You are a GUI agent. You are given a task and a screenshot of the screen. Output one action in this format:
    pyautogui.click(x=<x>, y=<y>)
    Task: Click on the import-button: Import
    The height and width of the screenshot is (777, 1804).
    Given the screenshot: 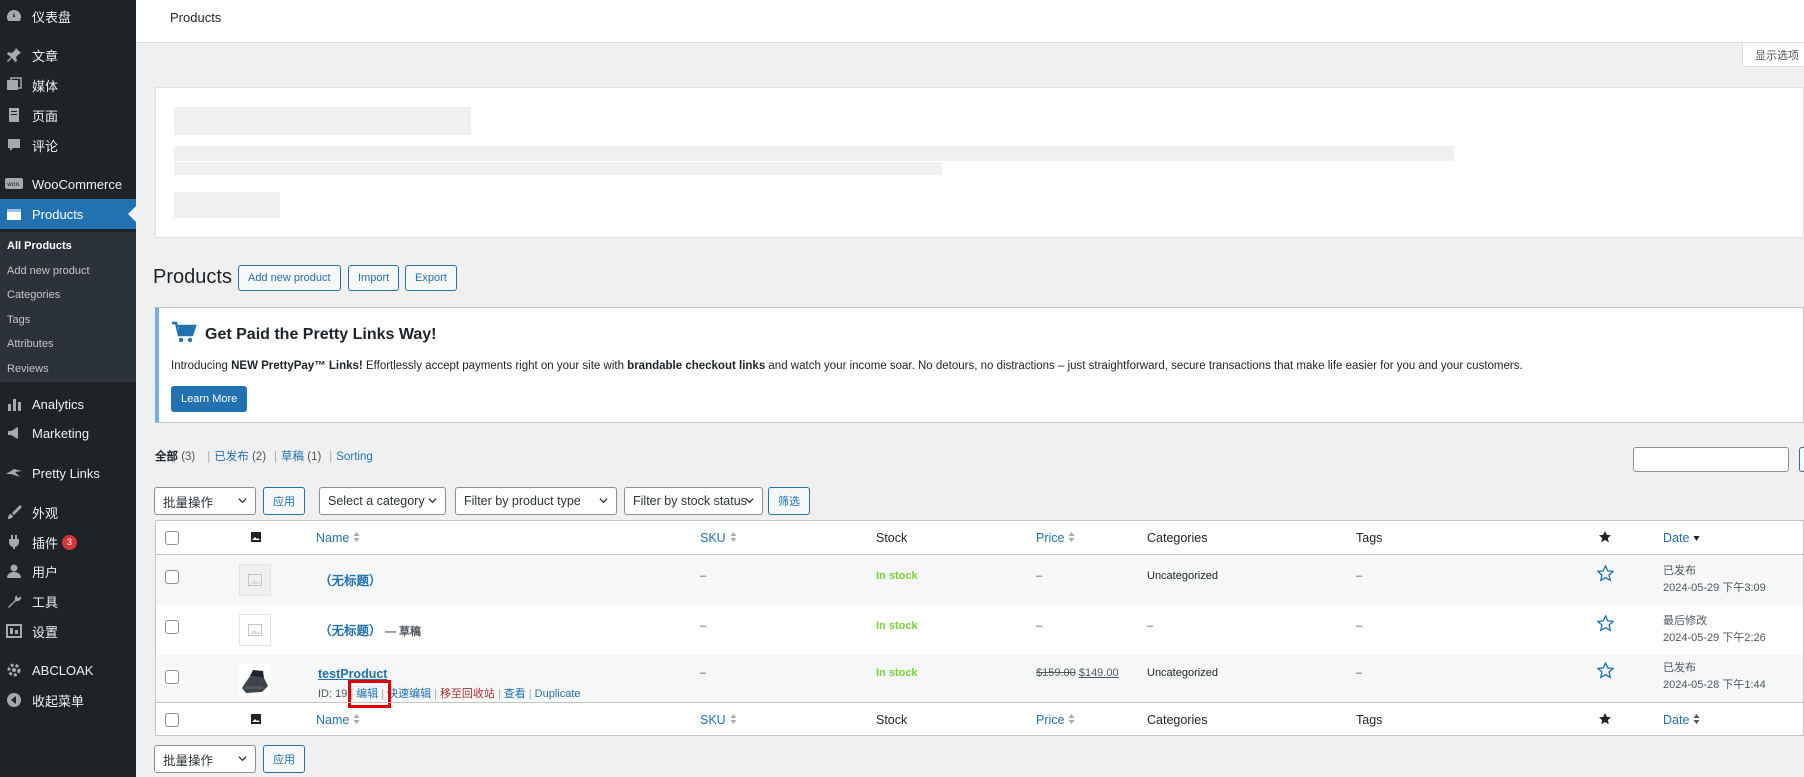 What is the action you would take?
    pyautogui.click(x=374, y=278)
    